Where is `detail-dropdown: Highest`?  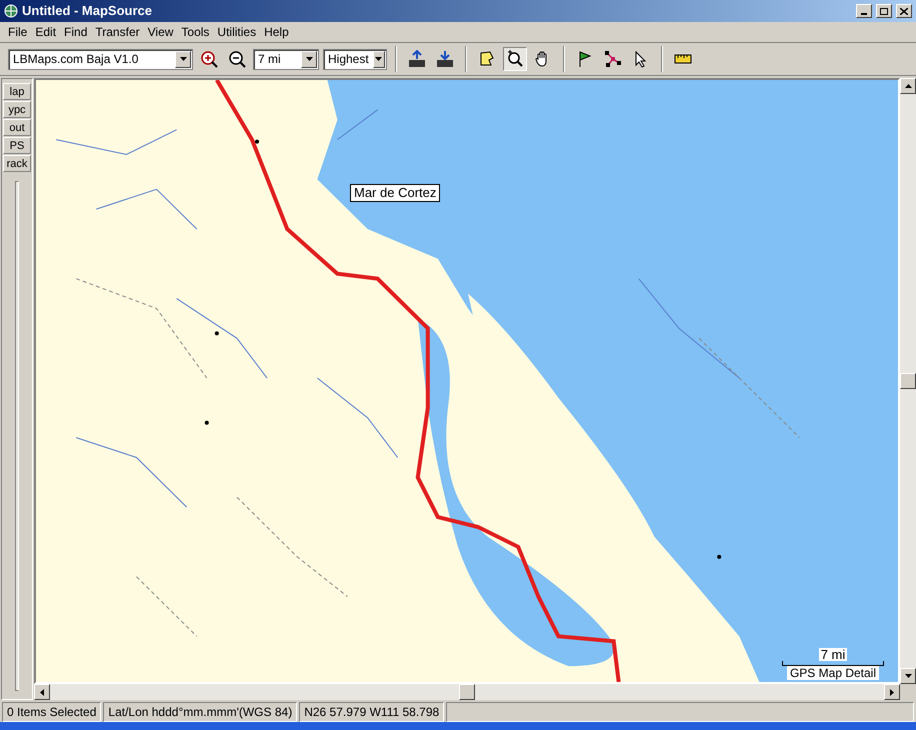
detail-dropdown: Highest is located at coordinates (355, 59).